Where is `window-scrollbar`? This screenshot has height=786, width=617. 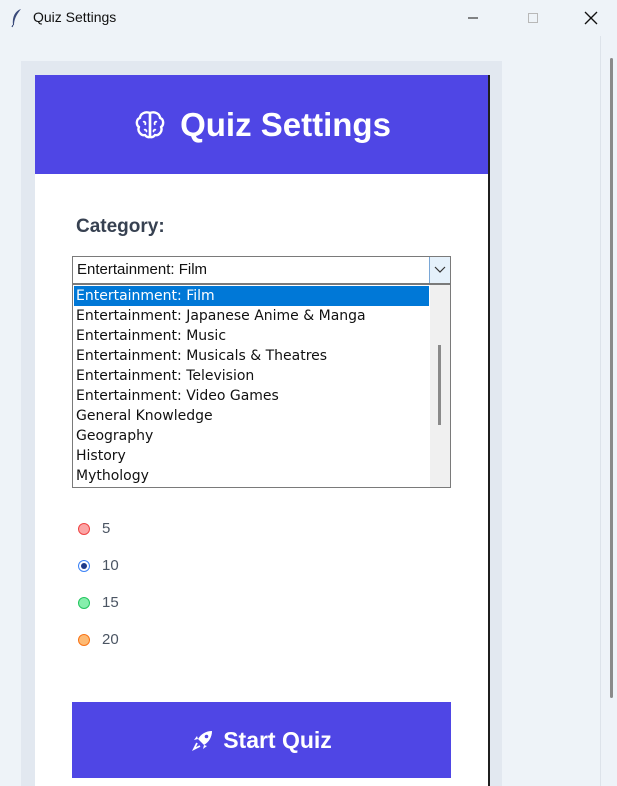 window-scrollbar is located at coordinates (608, 411).